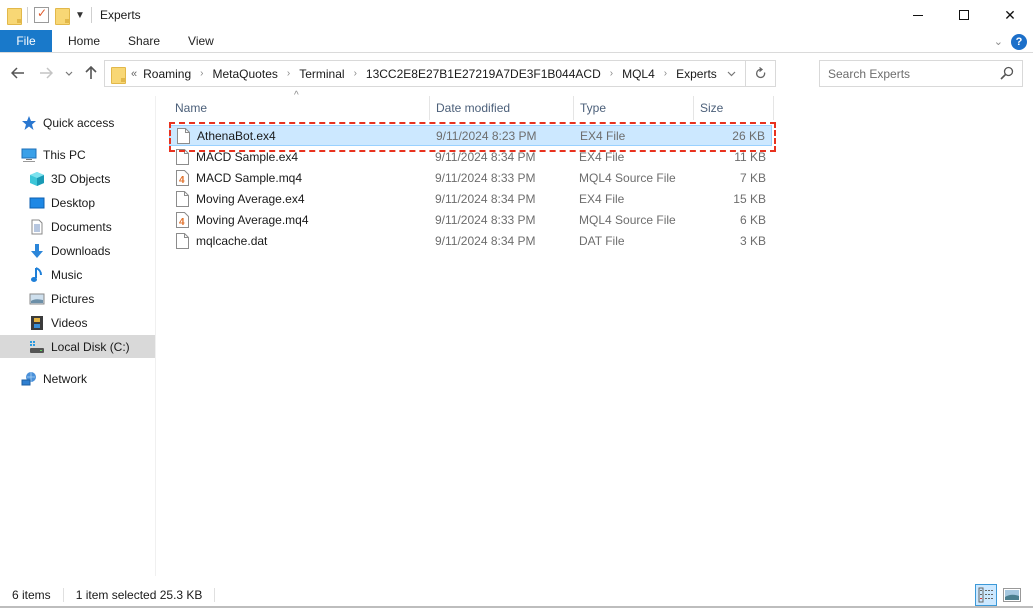 This screenshot has height=608, width=1033. Describe the element at coordinates (245, 74) in the screenshot. I see `breadcrumb-metaquotes: MetaQuotes` at that location.